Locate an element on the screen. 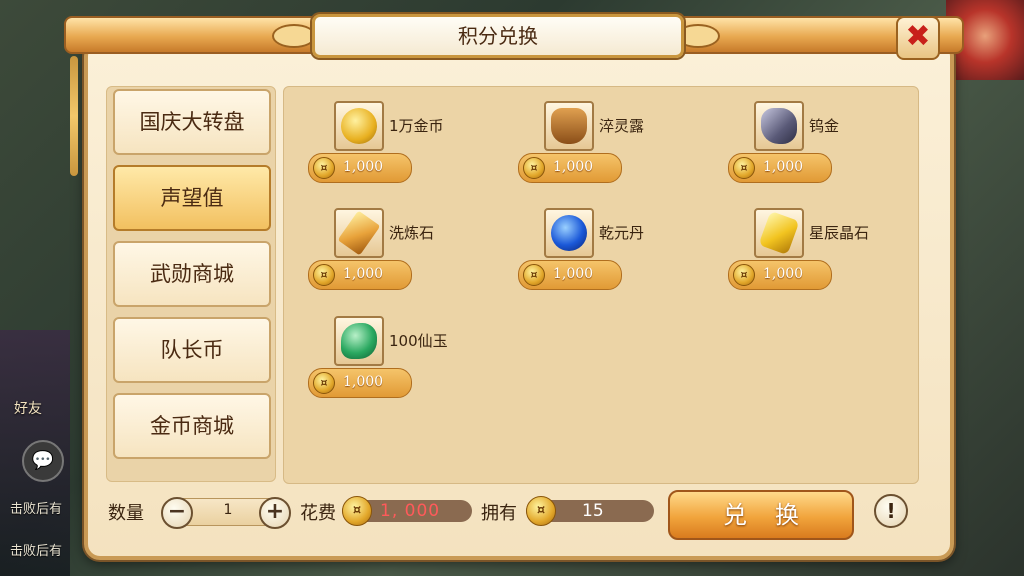 The width and height of the screenshot is (1024, 576). gold-coin-icon is located at coordinates (359, 126).